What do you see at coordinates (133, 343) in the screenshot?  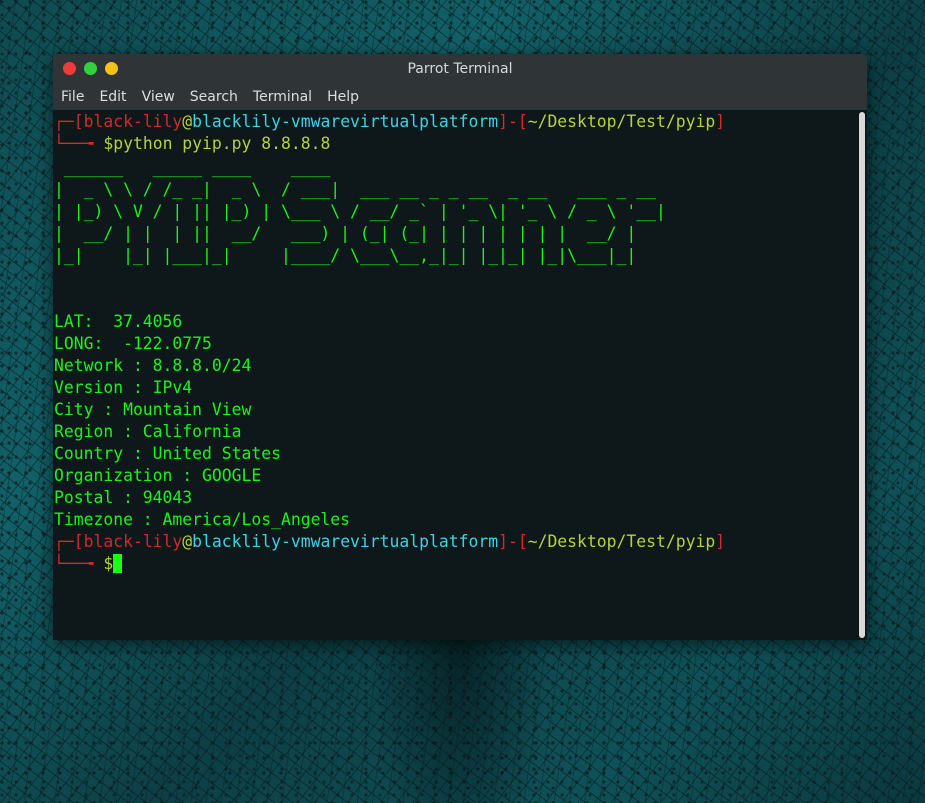 I see `output-long: LONG: -122.0775` at bounding box center [133, 343].